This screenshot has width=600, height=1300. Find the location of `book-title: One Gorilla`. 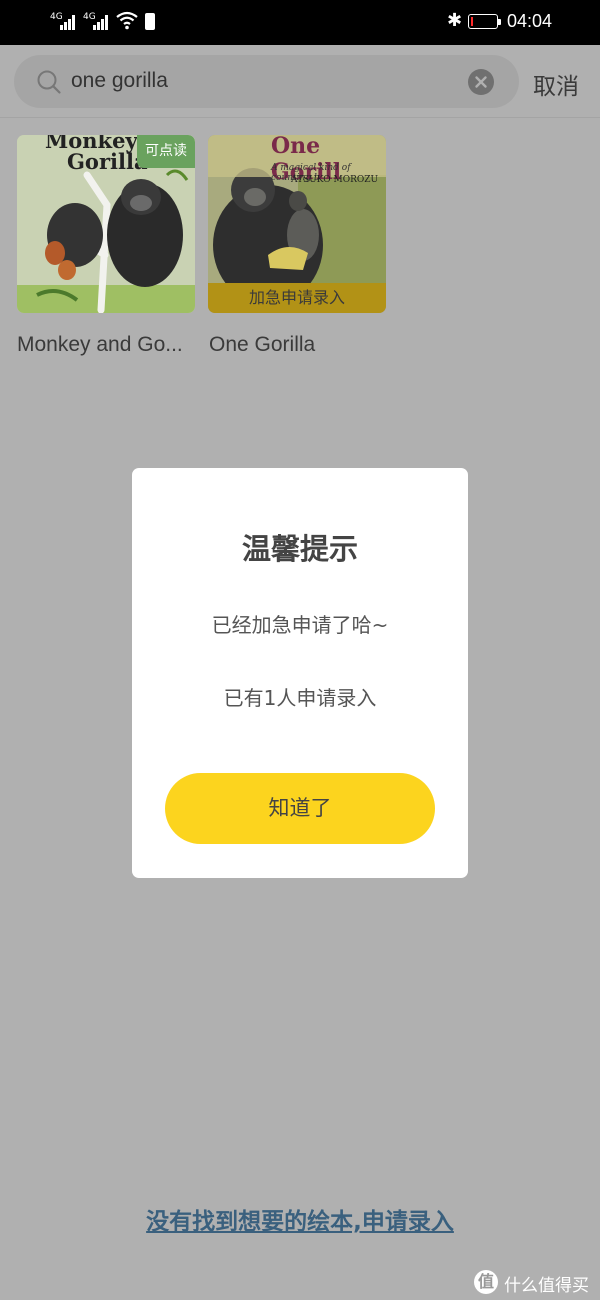

book-title: One Gorilla is located at coordinates (262, 345).